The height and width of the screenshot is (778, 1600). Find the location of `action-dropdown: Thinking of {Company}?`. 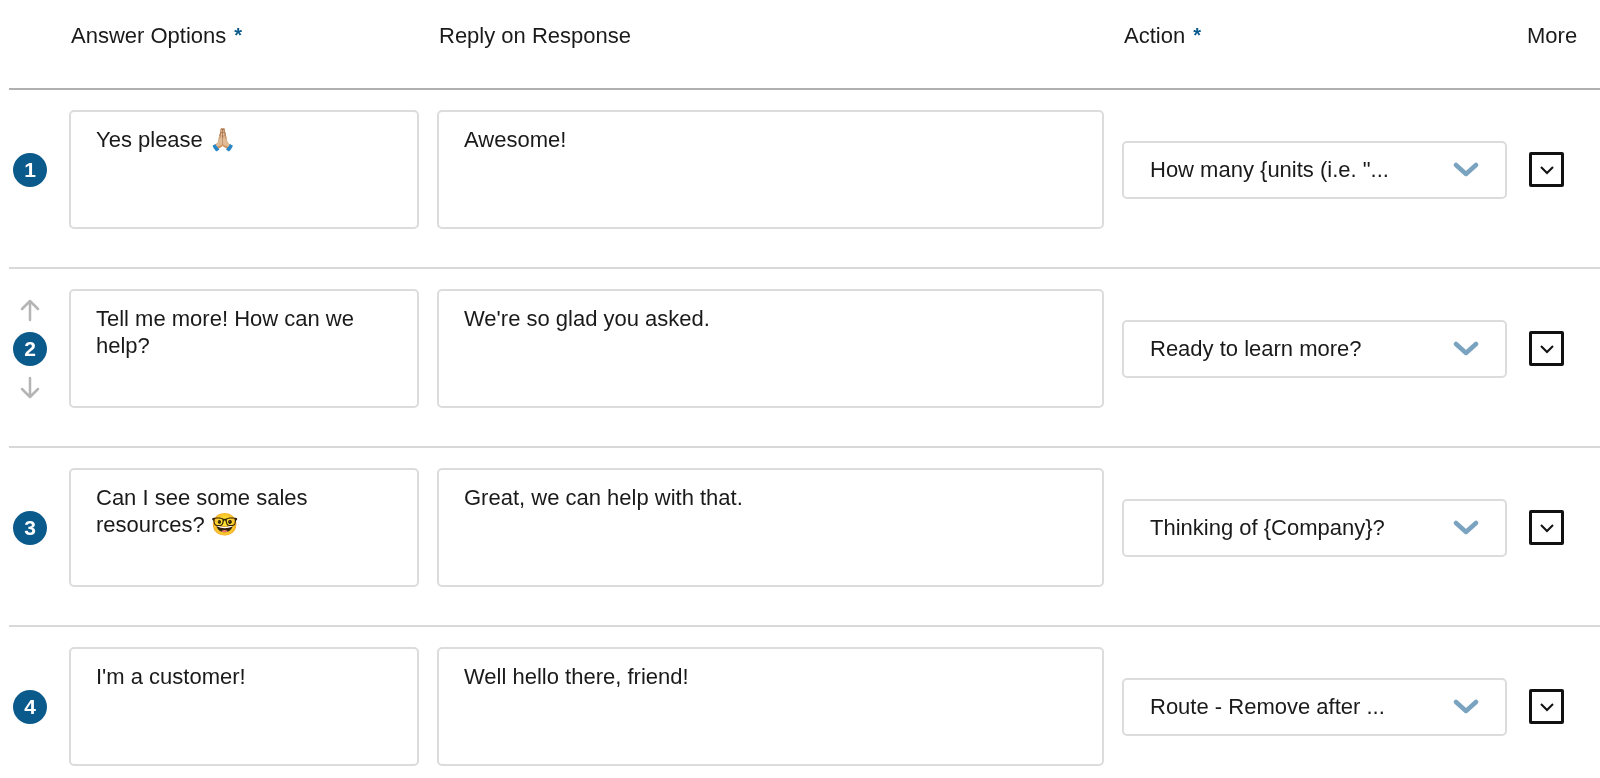

action-dropdown: Thinking of {Company}? is located at coordinates (1314, 527).